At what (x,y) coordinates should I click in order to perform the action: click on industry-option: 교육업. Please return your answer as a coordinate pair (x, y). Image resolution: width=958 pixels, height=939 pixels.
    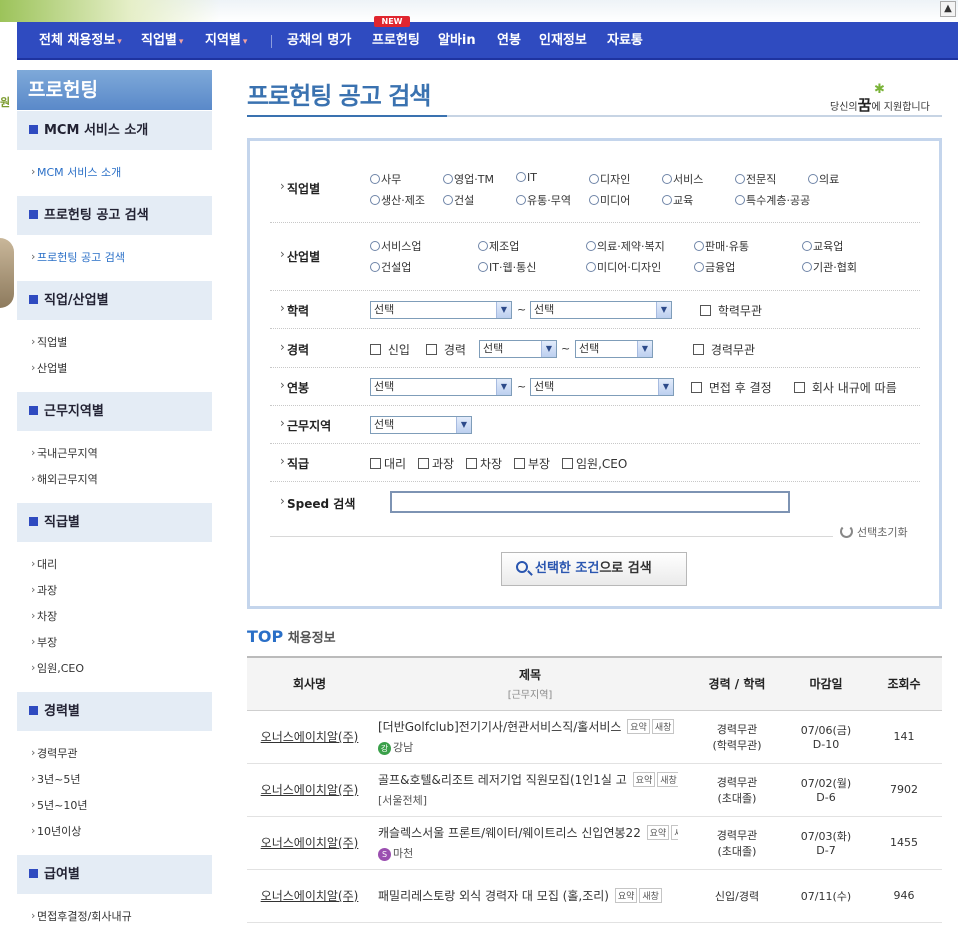
    Looking at the image, I should click on (822, 246).